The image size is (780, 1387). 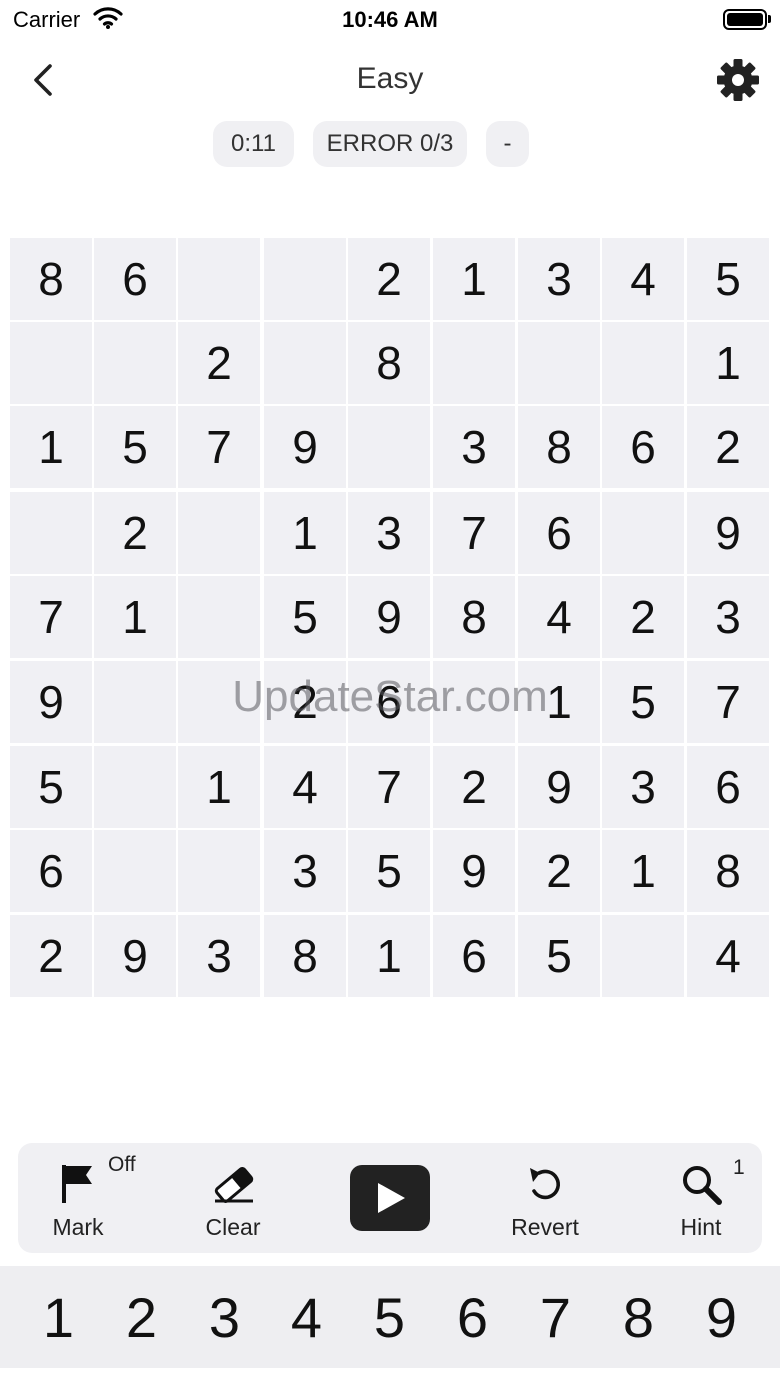 What do you see at coordinates (390, 78) in the screenshot?
I see `page-title: Easy` at bounding box center [390, 78].